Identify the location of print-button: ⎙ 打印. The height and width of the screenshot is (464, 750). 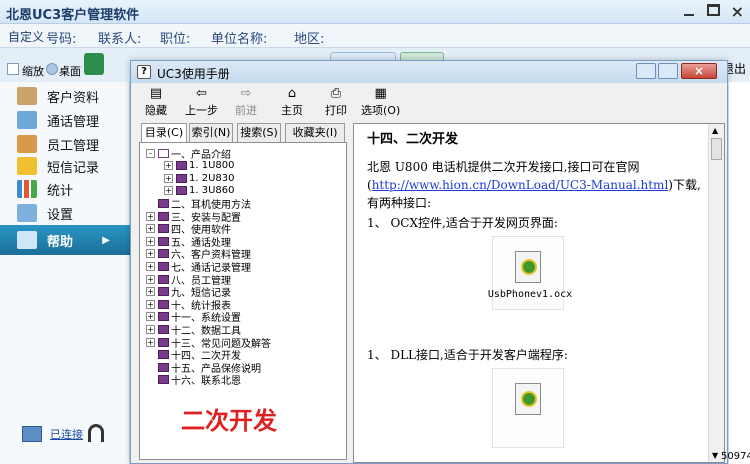
(336, 102).